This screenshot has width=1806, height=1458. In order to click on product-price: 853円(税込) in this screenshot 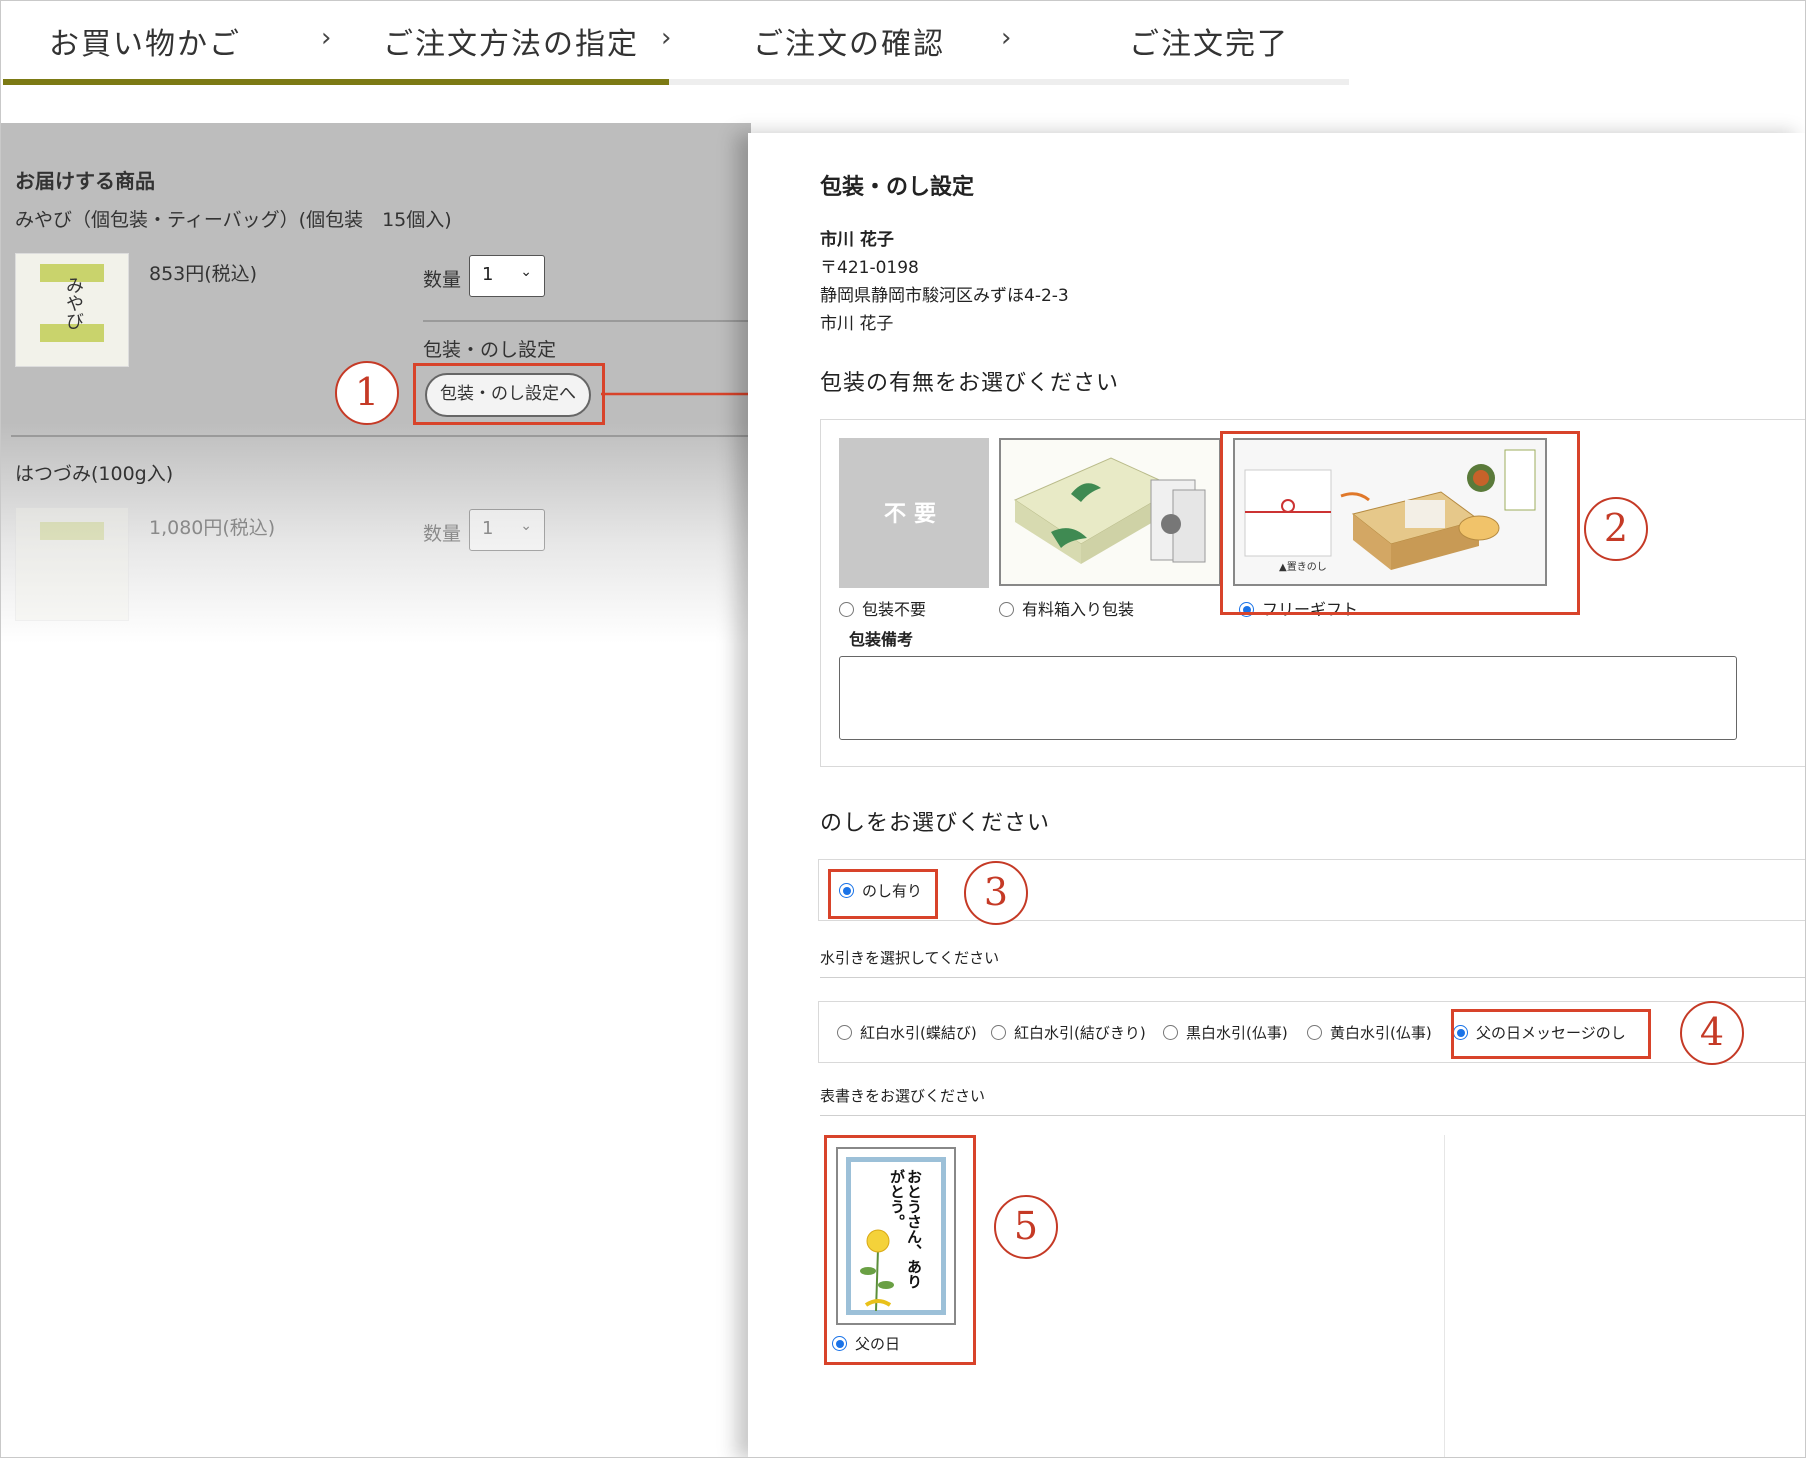, I will do `click(203, 274)`.